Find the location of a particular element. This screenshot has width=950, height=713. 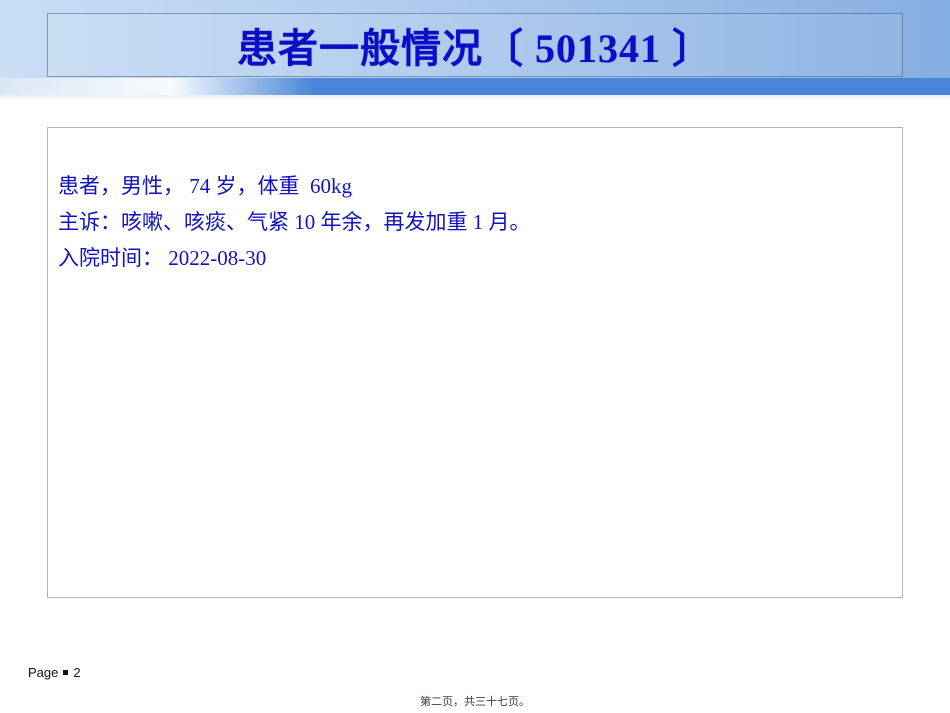

slide-title: 患者一般情况〔 501341 〕 is located at coordinates (475, 48).